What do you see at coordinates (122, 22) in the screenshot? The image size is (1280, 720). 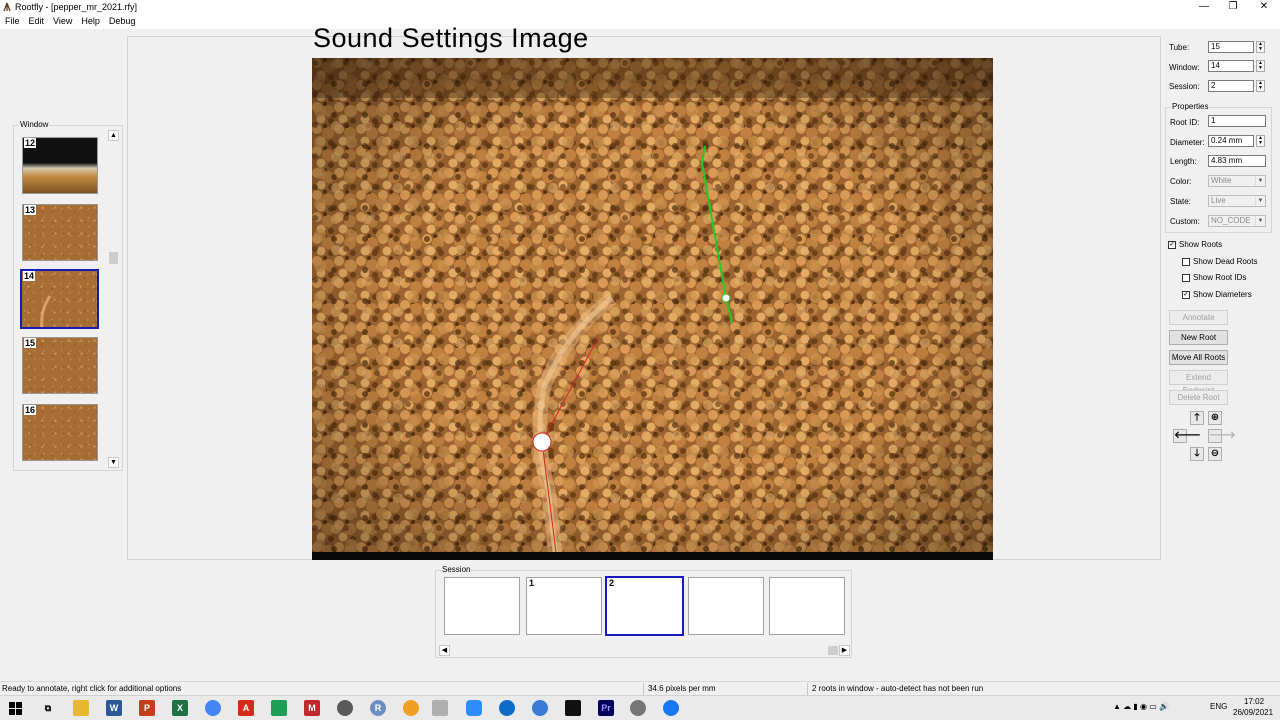 I see `menu-debug: Debug` at bounding box center [122, 22].